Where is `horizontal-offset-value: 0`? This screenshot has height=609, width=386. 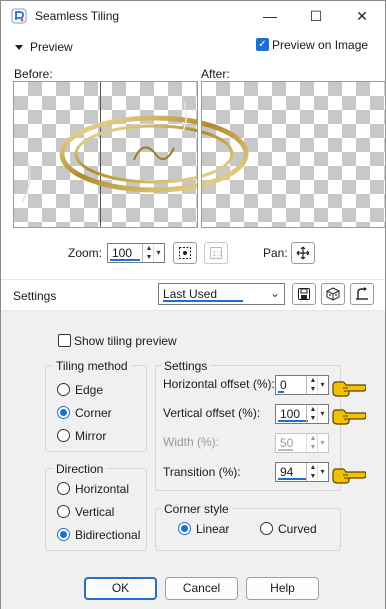
horizontal-offset-value: 0 is located at coordinates (283, 385).